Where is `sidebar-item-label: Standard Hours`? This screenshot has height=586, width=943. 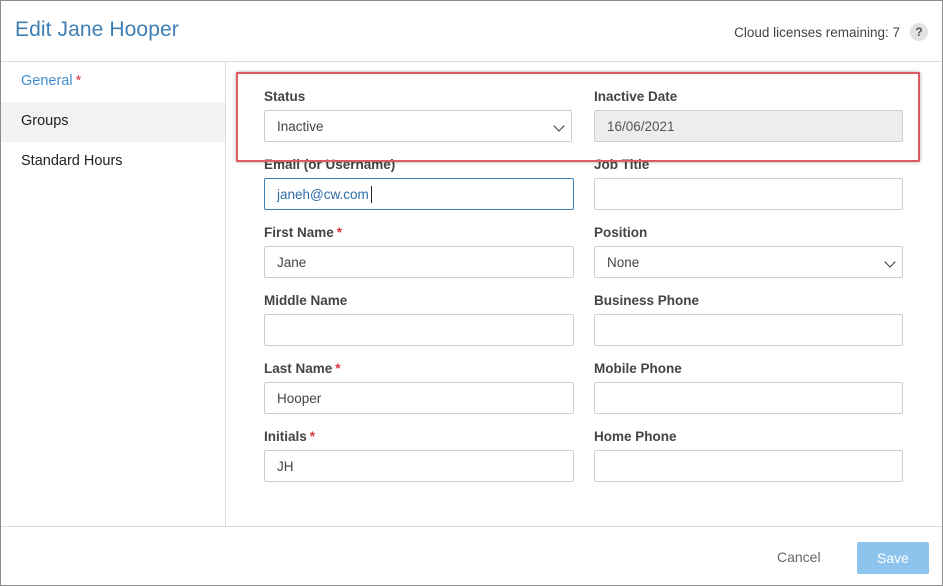
sidebar-item-label: Standard Hours is located at coordinates (72, 161).